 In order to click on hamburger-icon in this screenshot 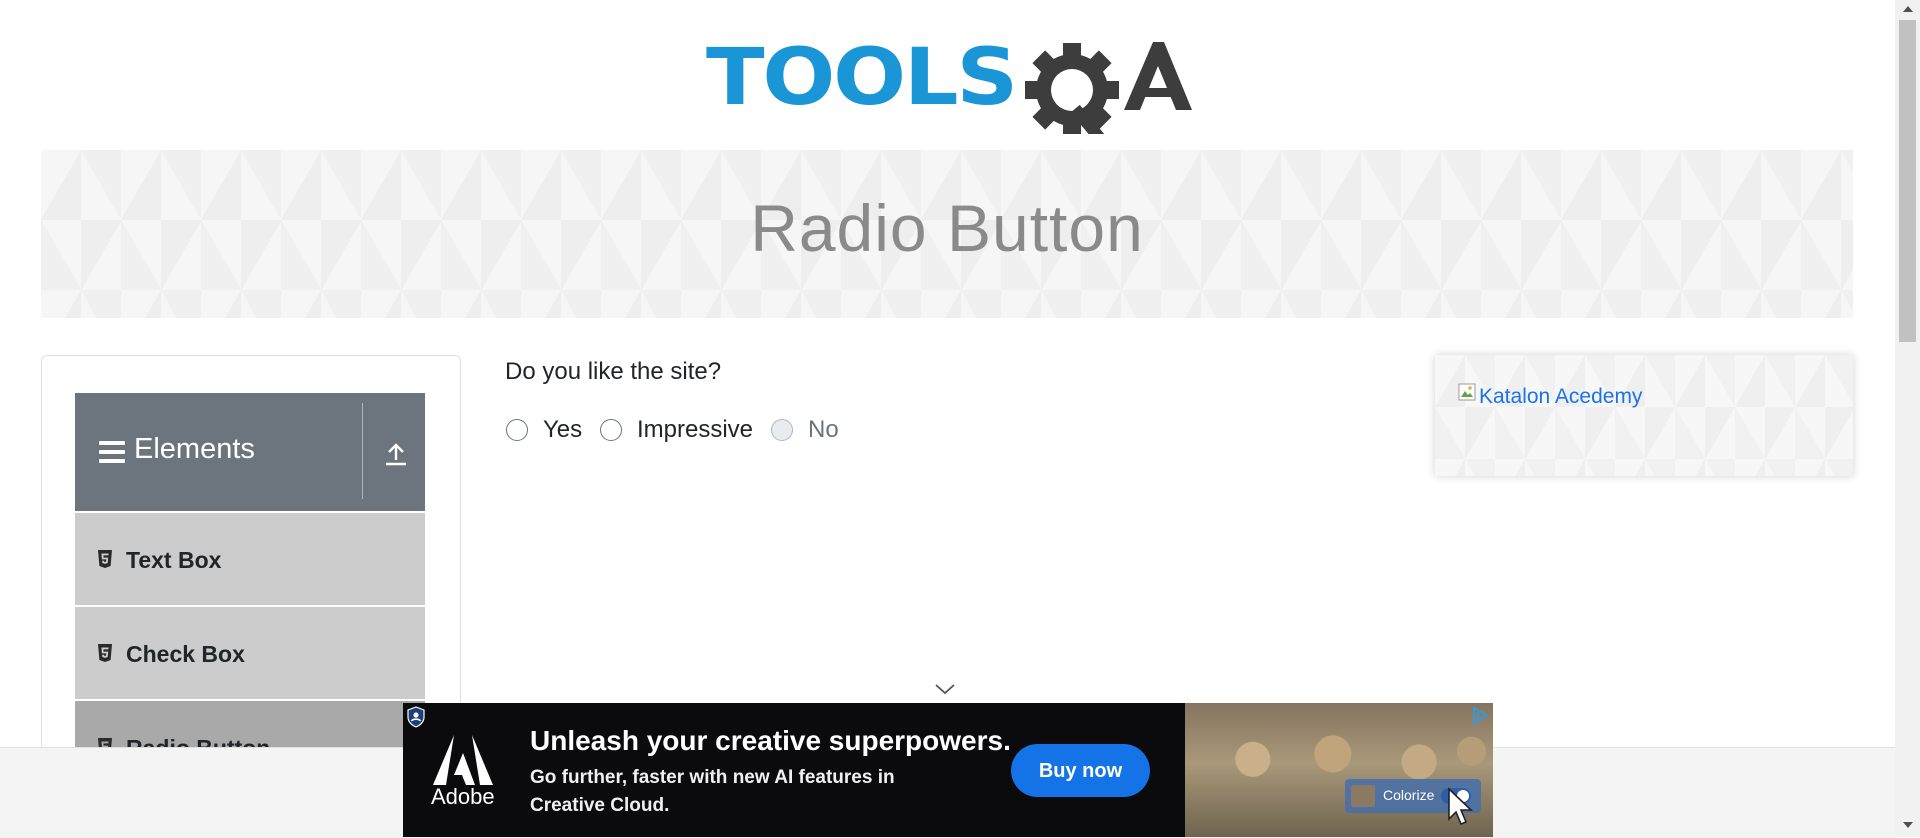, I will do `click(112, 452)`.